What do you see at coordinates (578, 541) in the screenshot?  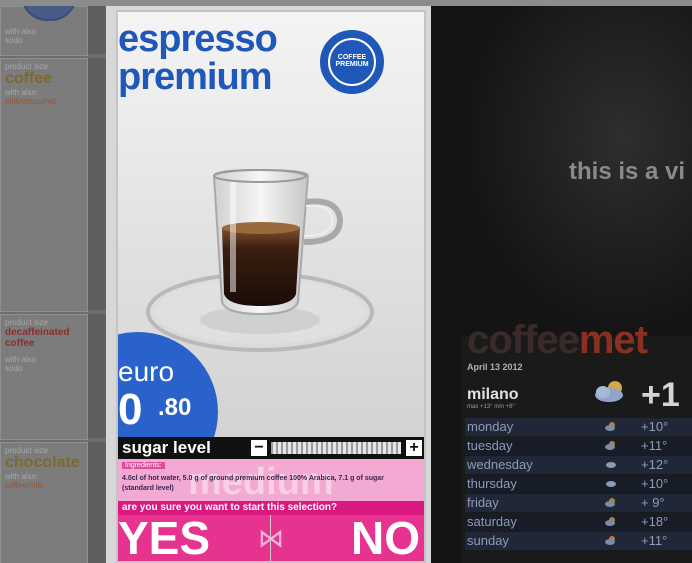 I see `forecast-row: sunday +11°` at bounding box center [578, 541].